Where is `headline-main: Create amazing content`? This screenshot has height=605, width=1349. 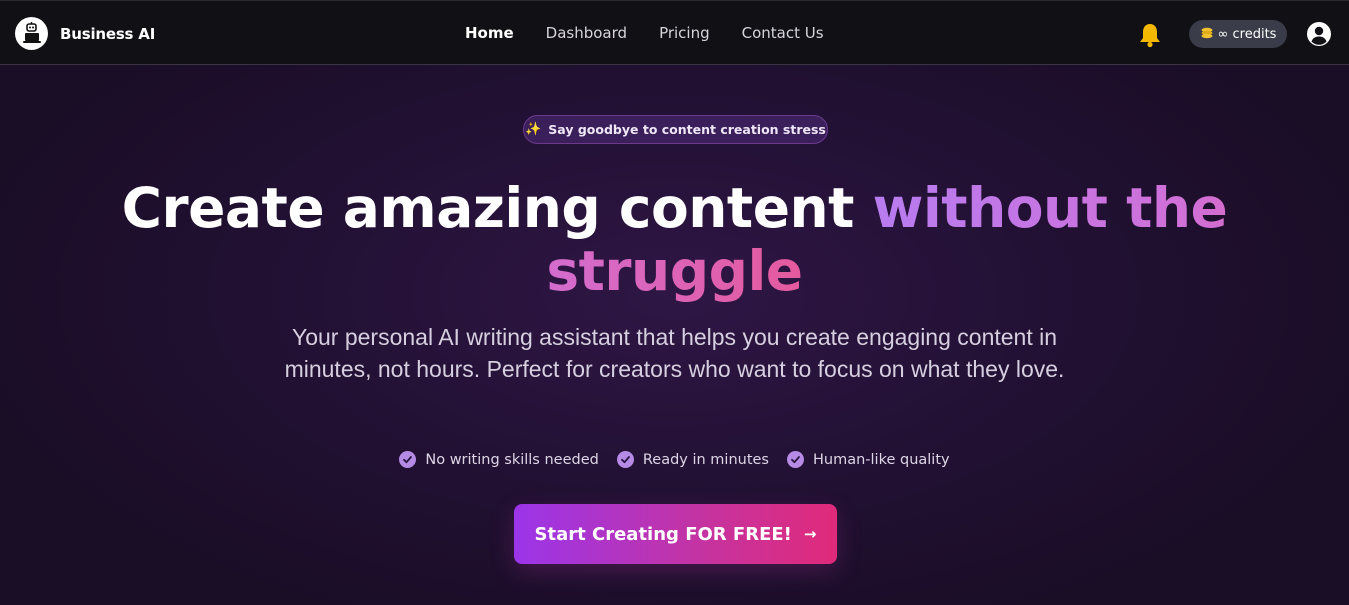 headline-main: Create amazing content is located at coordinates (497, 208).